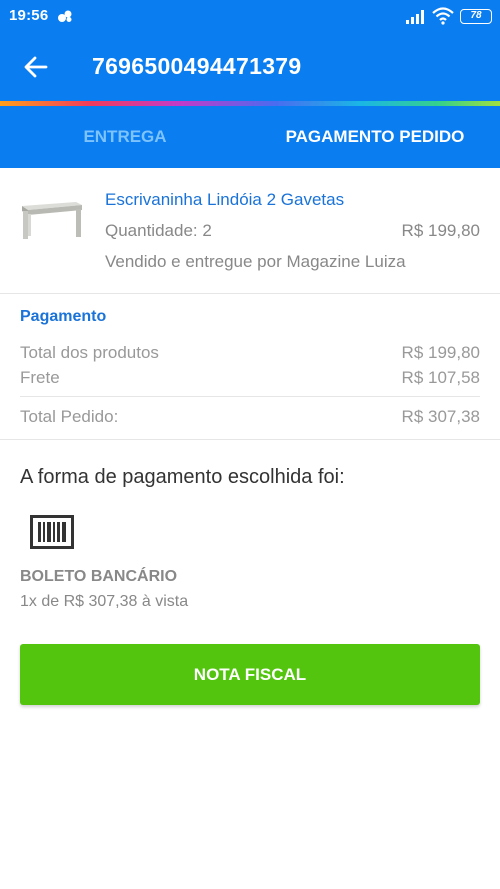  I want to click on total-products-row: Total dos produtos R$ 199,80, so click(250, 353).